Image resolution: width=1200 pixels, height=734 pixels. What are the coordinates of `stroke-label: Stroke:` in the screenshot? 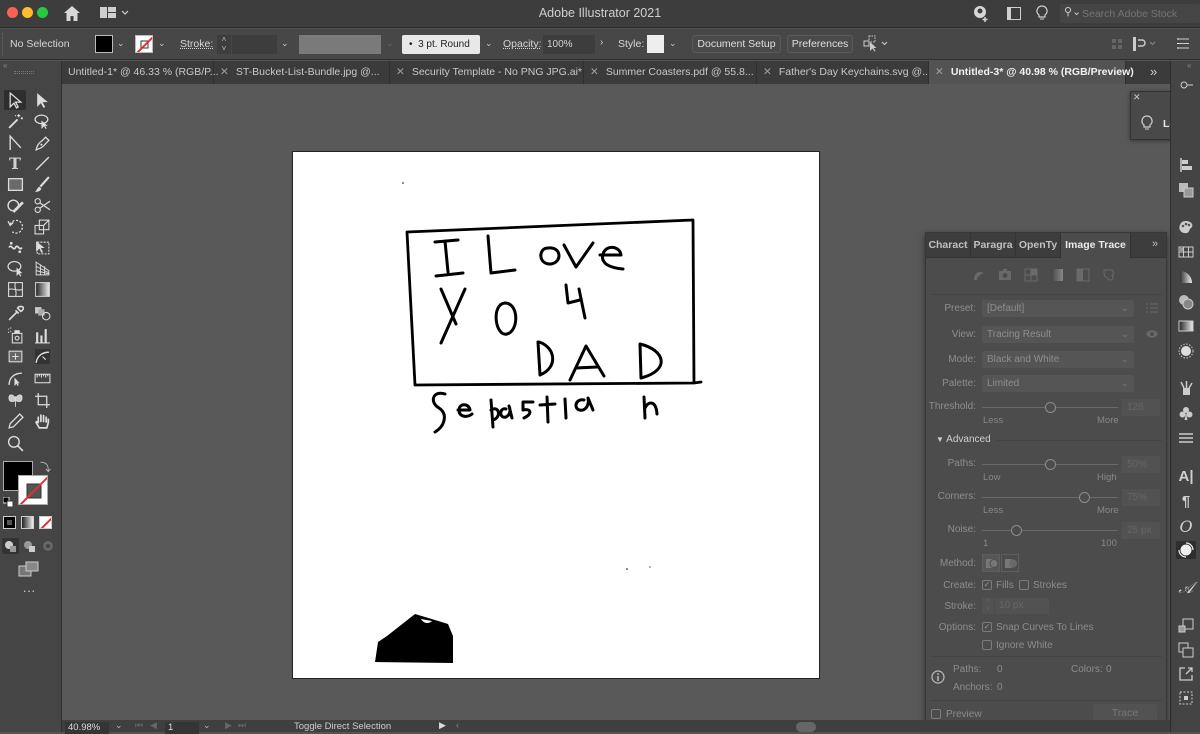 It's located at (196, 44).